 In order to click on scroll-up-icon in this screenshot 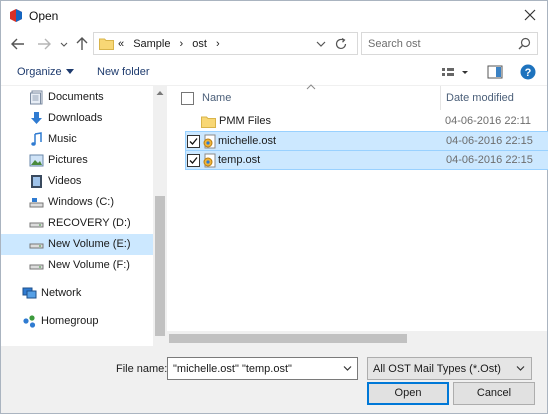, I will do `click(160, 93)`.